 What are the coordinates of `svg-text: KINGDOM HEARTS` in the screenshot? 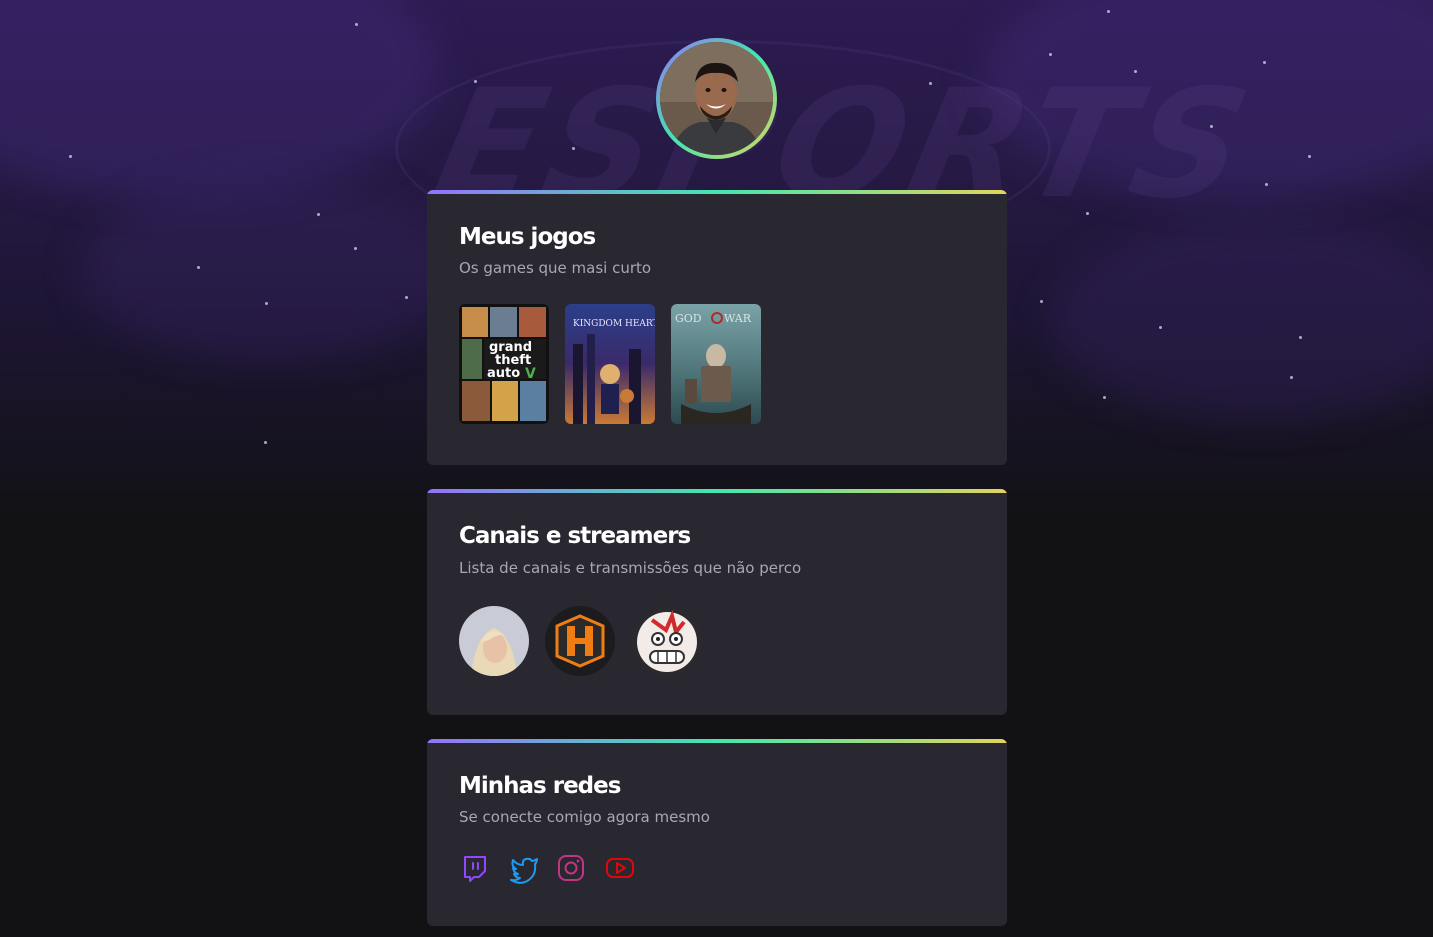 It's located at (614, 324).